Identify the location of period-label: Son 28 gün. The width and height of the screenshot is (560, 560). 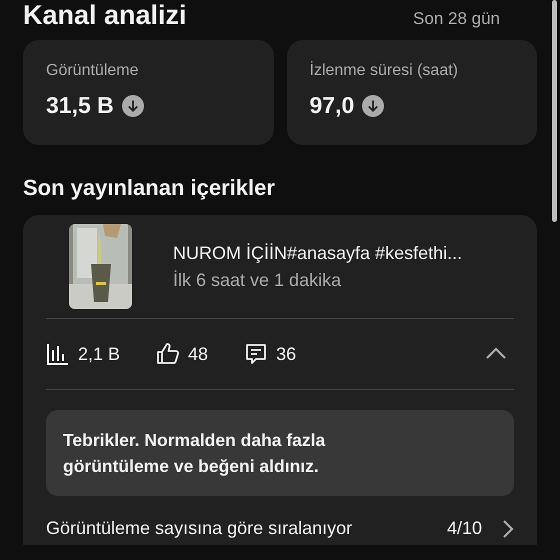
(456, 19).